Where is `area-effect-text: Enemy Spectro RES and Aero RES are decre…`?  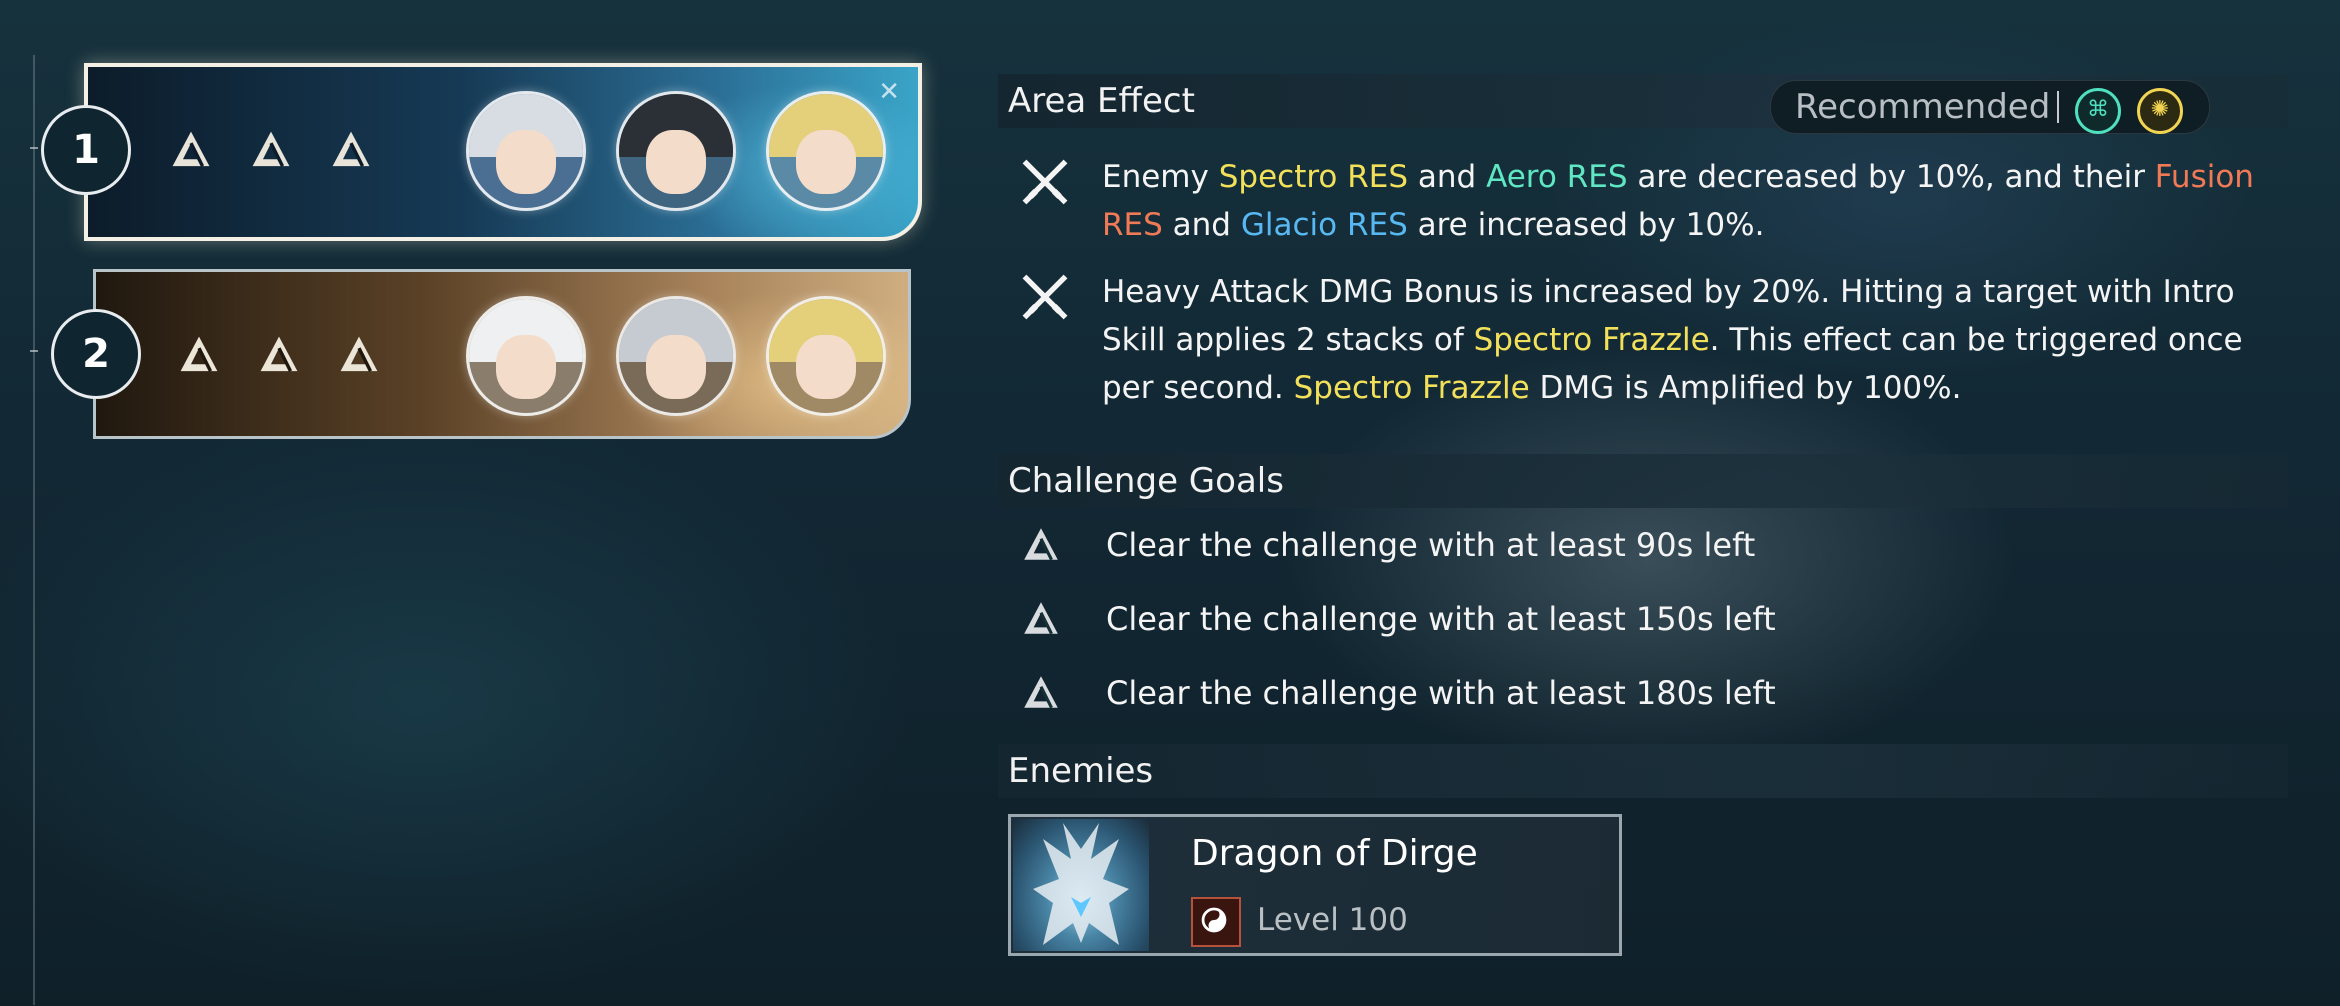
area-effect-text: Enemy Spectro RES and Aero RES are decre… is located at coordinates (1678, 201).